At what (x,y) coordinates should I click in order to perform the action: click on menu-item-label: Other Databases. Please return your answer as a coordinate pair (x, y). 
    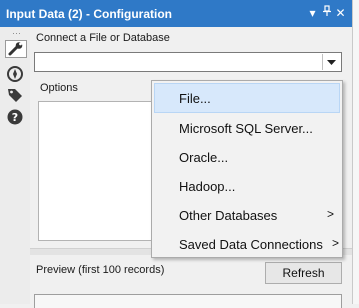
    Looking at the image, I should click on (228, 215).